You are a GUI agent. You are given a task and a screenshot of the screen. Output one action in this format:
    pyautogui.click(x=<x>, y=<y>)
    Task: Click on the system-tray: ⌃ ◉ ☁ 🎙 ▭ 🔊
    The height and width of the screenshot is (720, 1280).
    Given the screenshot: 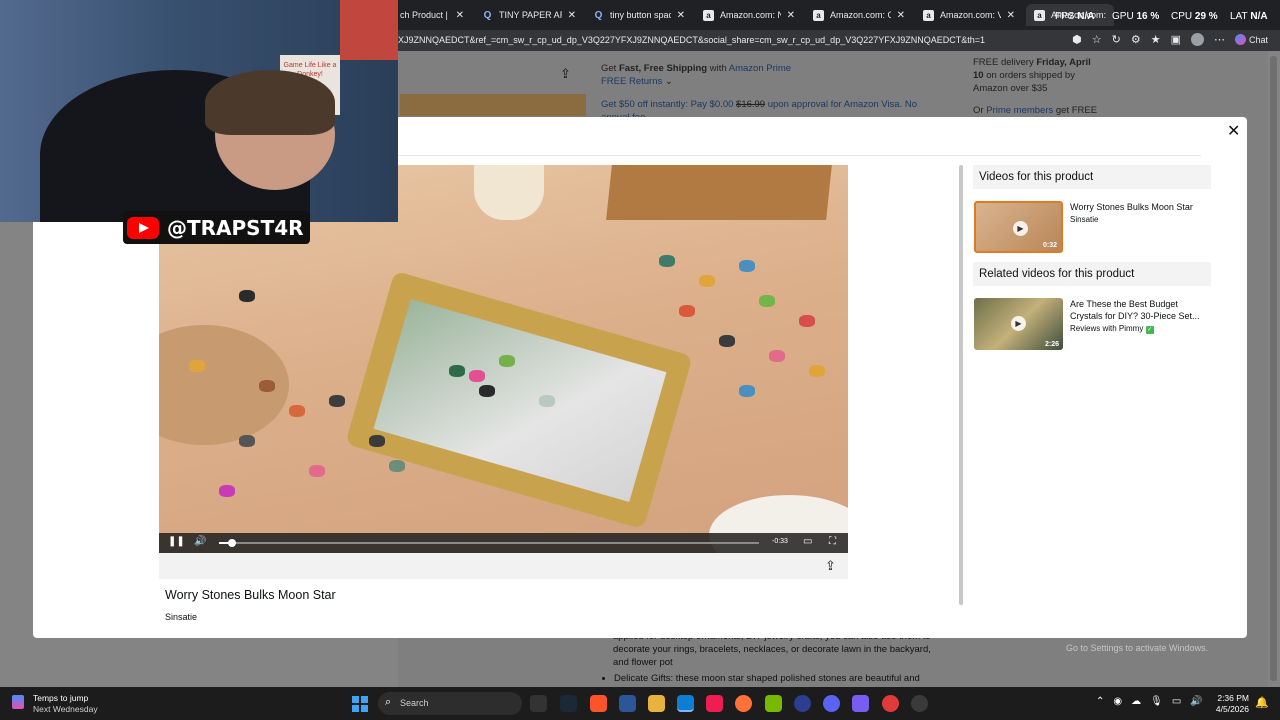 What is the action you would take?
    pyautogui.click(x=1149, y=701)
    